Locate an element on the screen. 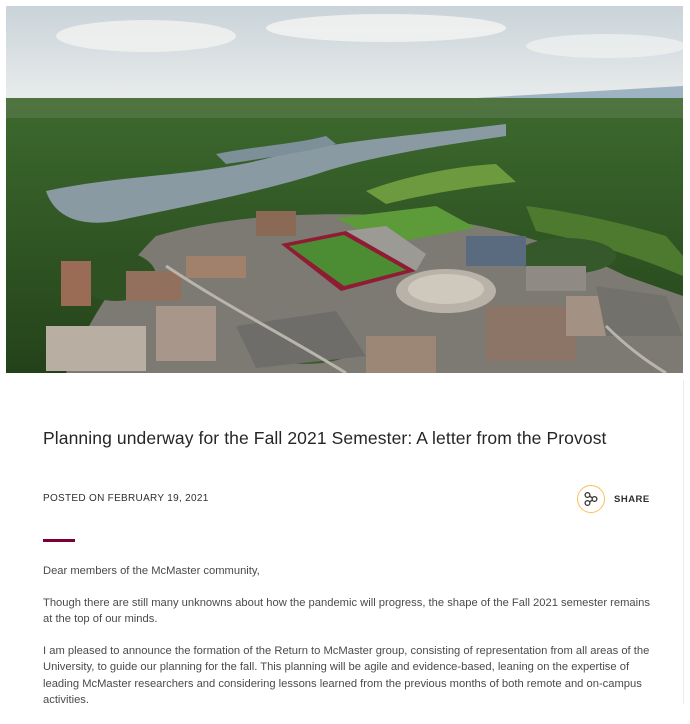  paragraph-greeting: Dear members of the McMaster community, is located at coordinates (151, 571).